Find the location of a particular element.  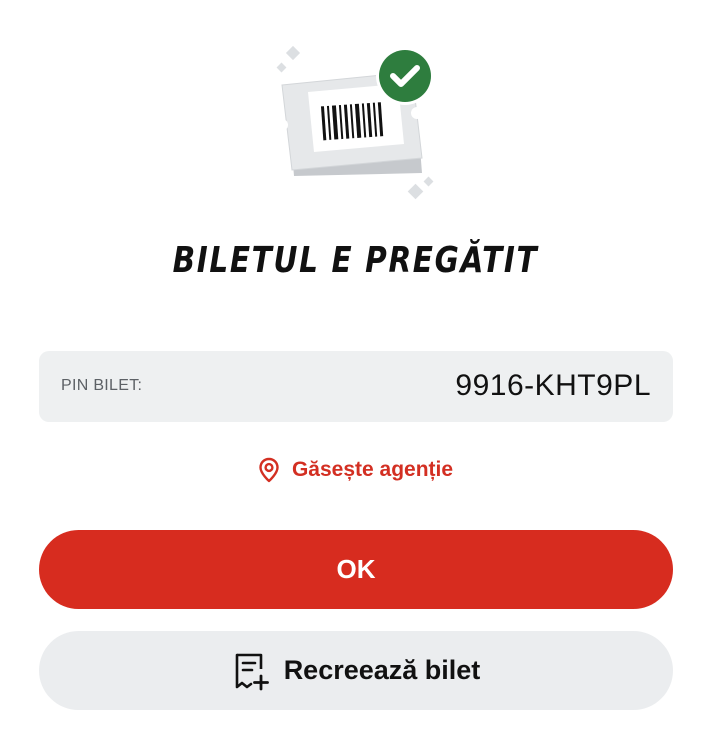

receipt-add-icon is located at coordinates (252, 671).